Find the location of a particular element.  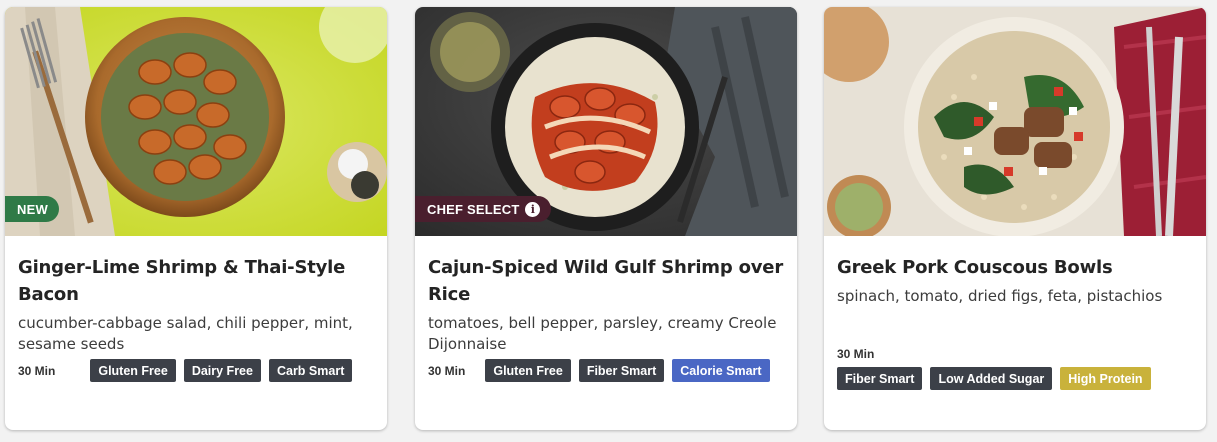

recipe-meta: 30 Min Gluten Free Dairy Free Carb Smart is located at coordinates (196, 370).